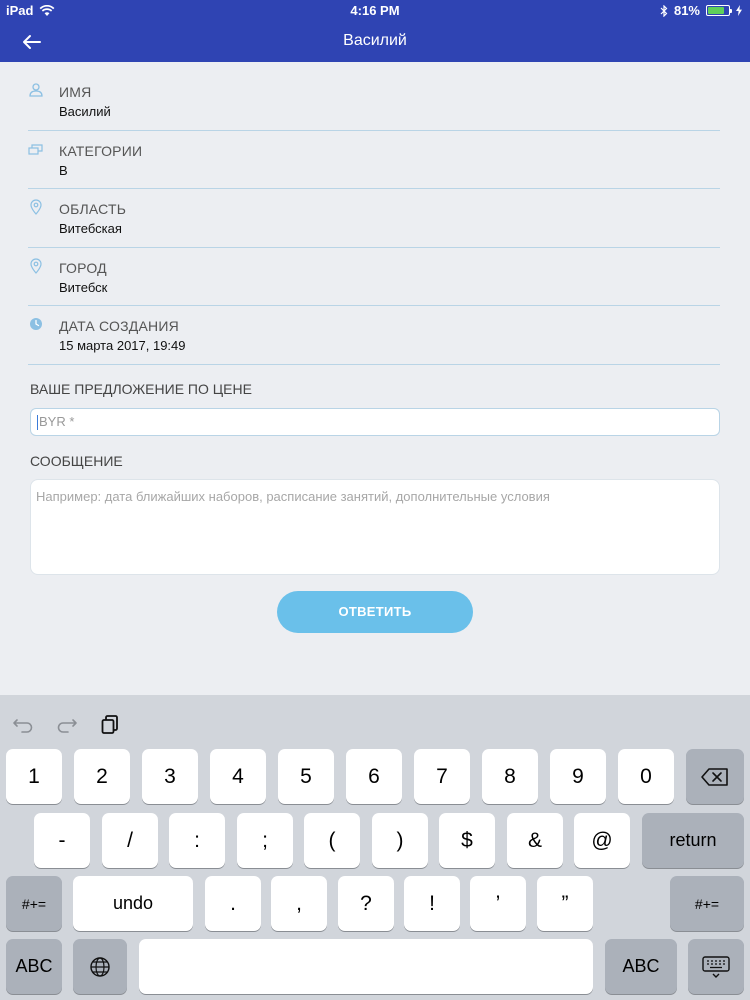 This screenshot has height=1000, width=750. Describe the element at coordinates (170, 776) in the screenshot. I see `key-3: 3` at that location.